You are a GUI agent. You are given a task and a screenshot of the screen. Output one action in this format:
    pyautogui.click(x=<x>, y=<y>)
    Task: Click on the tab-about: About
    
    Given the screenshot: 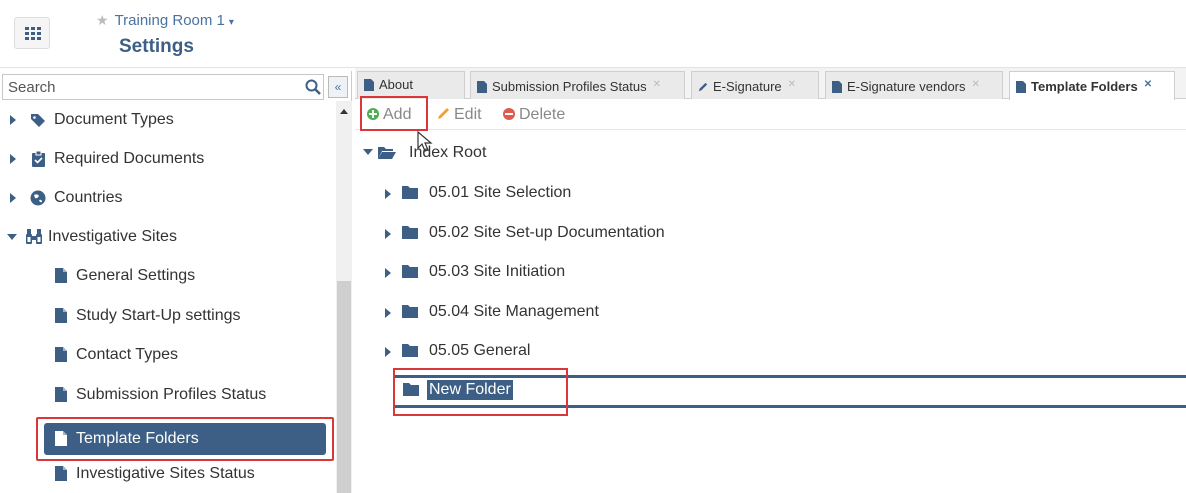 What is the action you would take?
    pyautogui.click(x=411, y=85)
    